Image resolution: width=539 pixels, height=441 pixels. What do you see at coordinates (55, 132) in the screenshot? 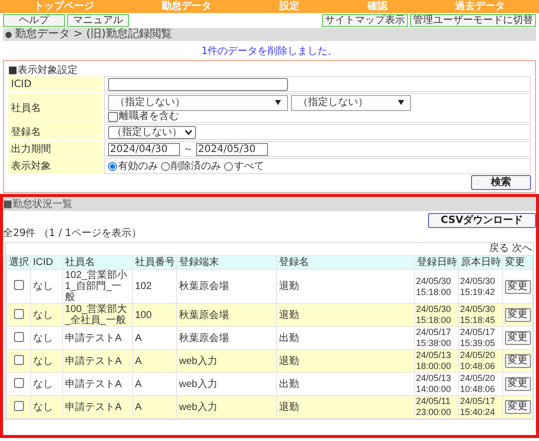
I see `field-label: 登録名` at bounding box center [55, 132].